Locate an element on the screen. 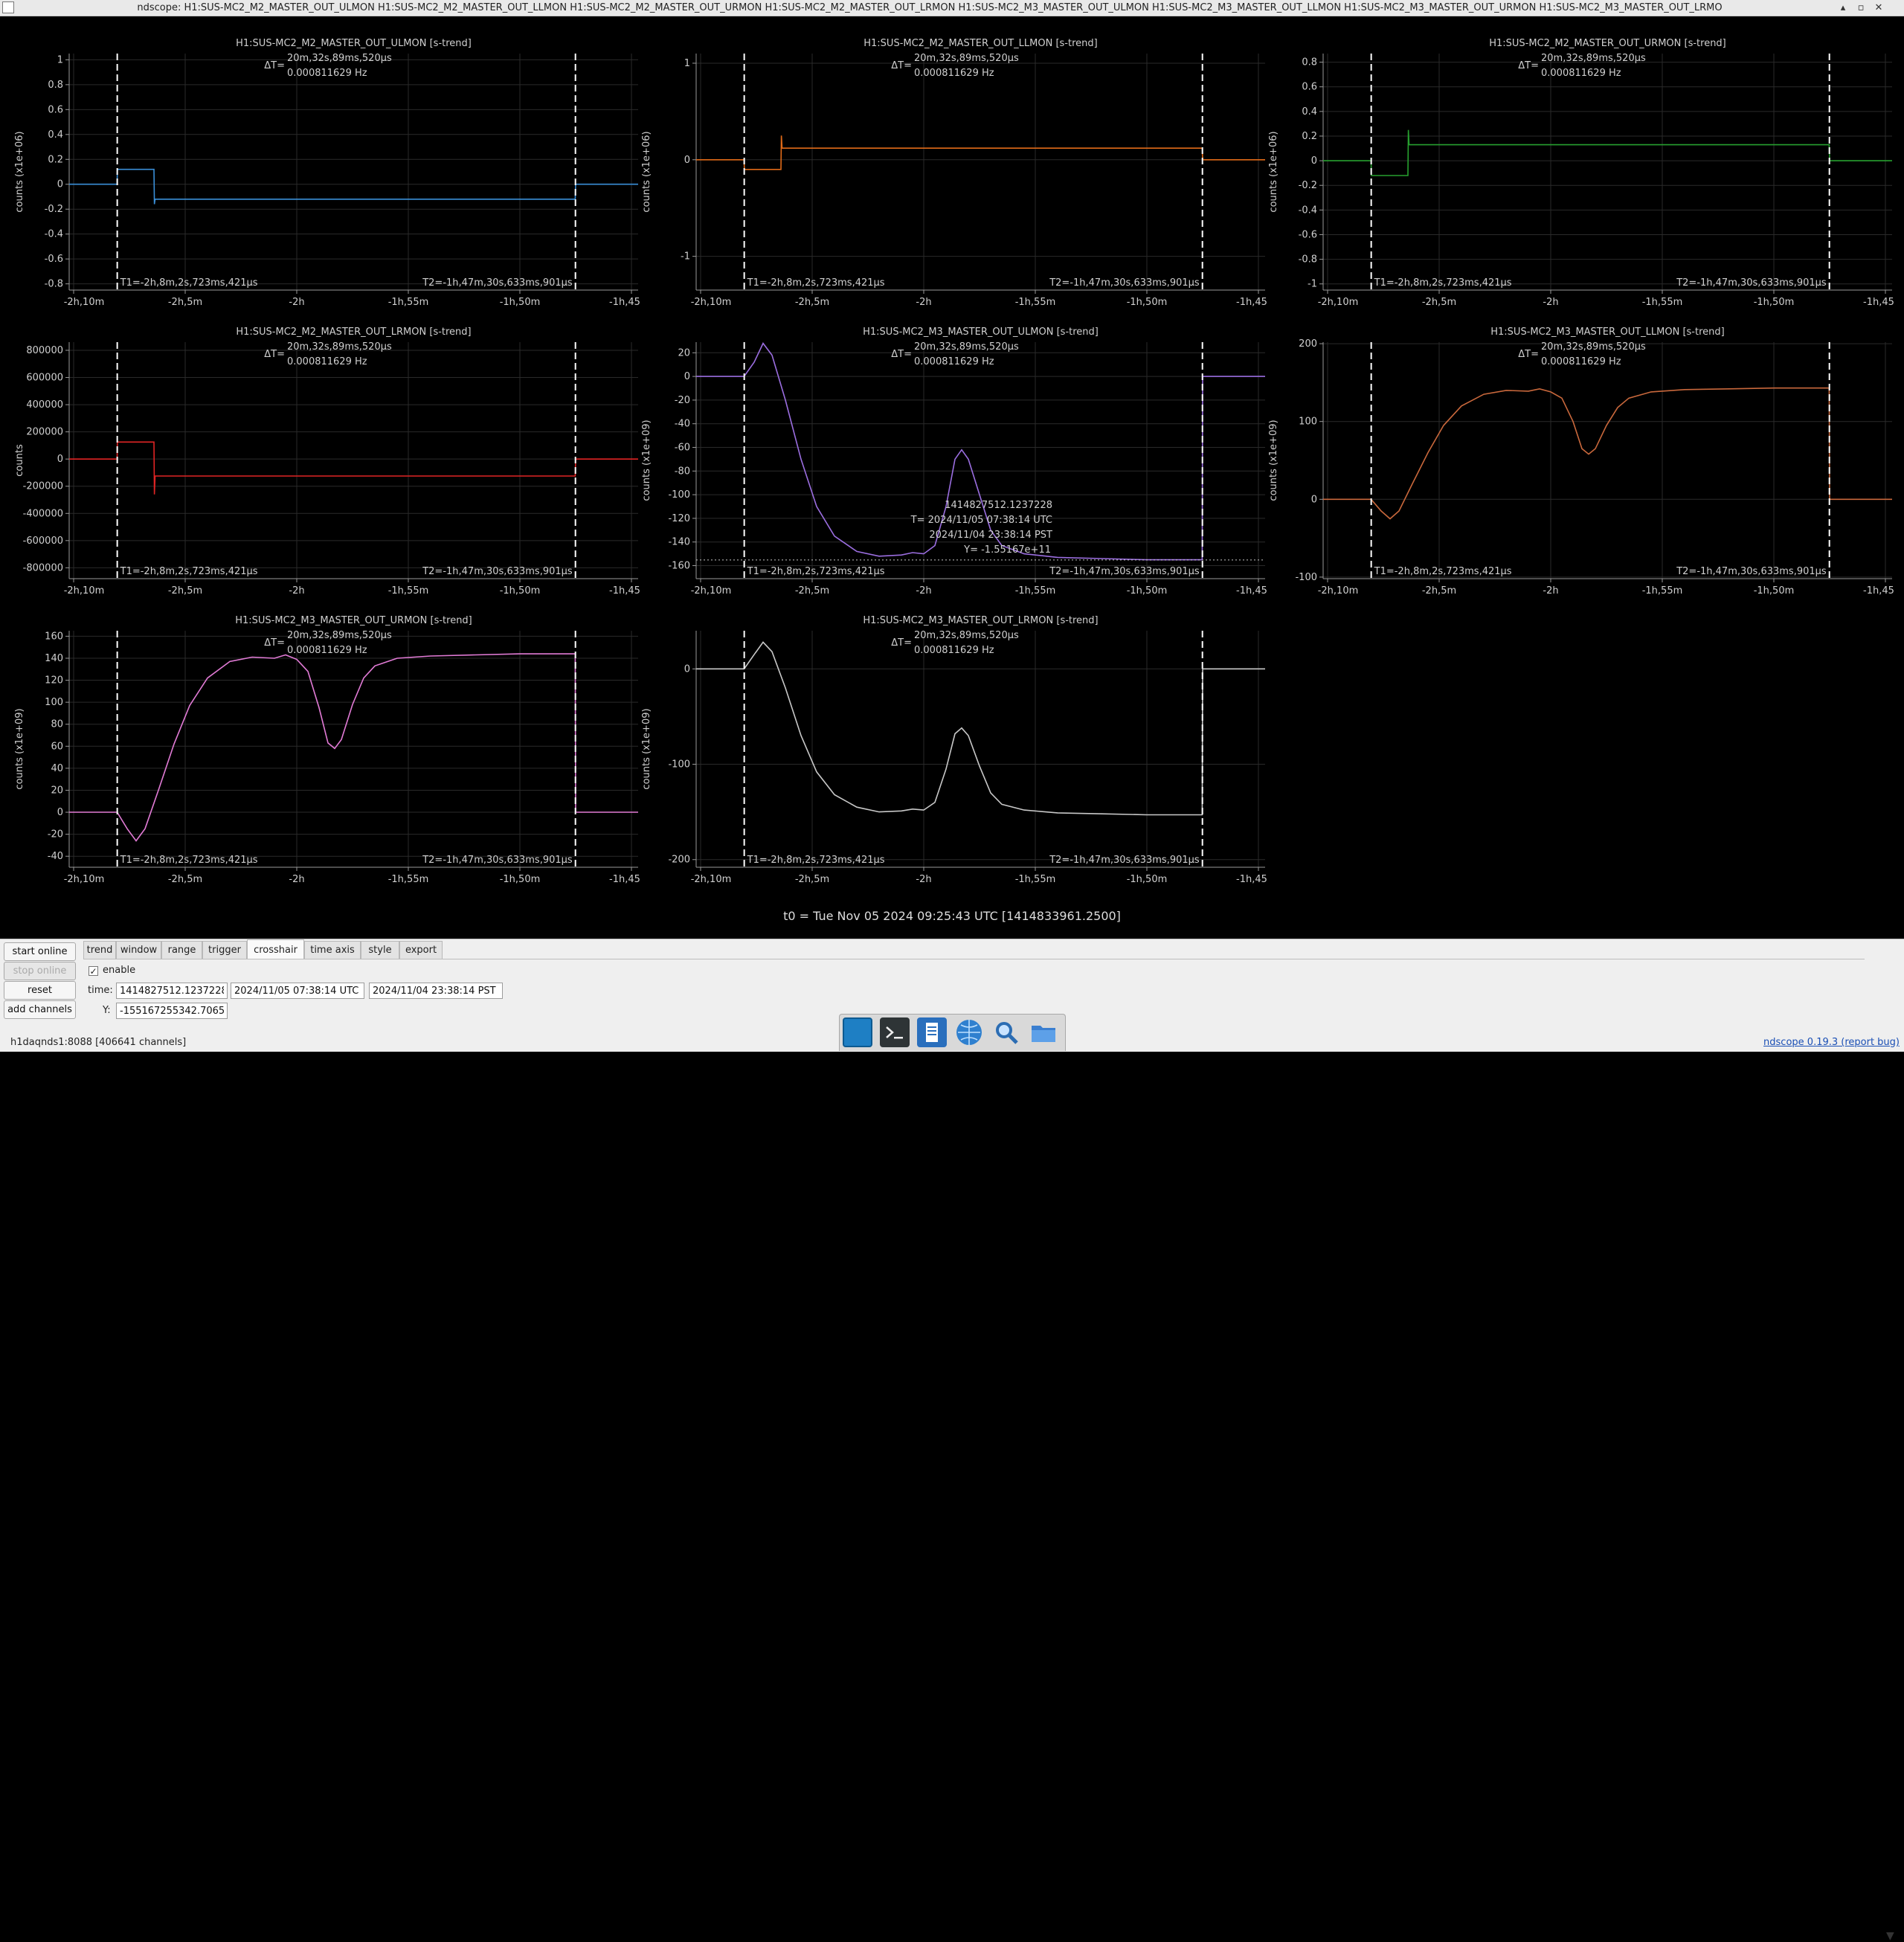 The height and width of the screenshot is (1942, 1904). version-link: ndscope 0.19.3 (report bug) is located at coordinates (1832, 1042).